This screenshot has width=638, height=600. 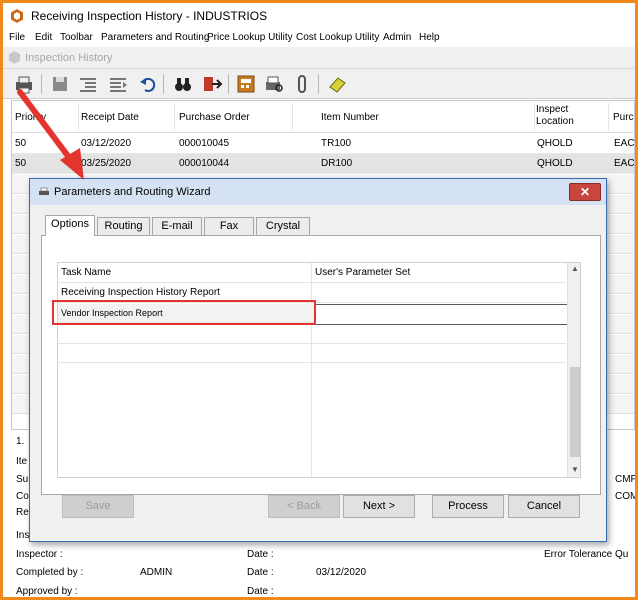 What do you see at coordinates (555, 121) in the screenshot?
I see `header-line: Location` at bounding box center [555, 121].